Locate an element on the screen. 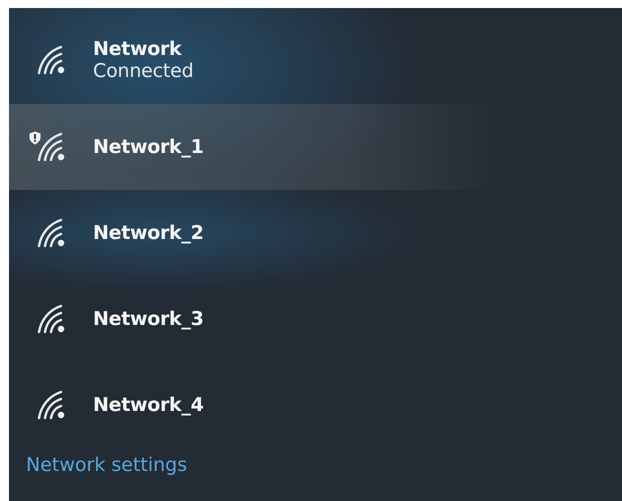  network-name: Network_3 is located at coordinates (148, 319).